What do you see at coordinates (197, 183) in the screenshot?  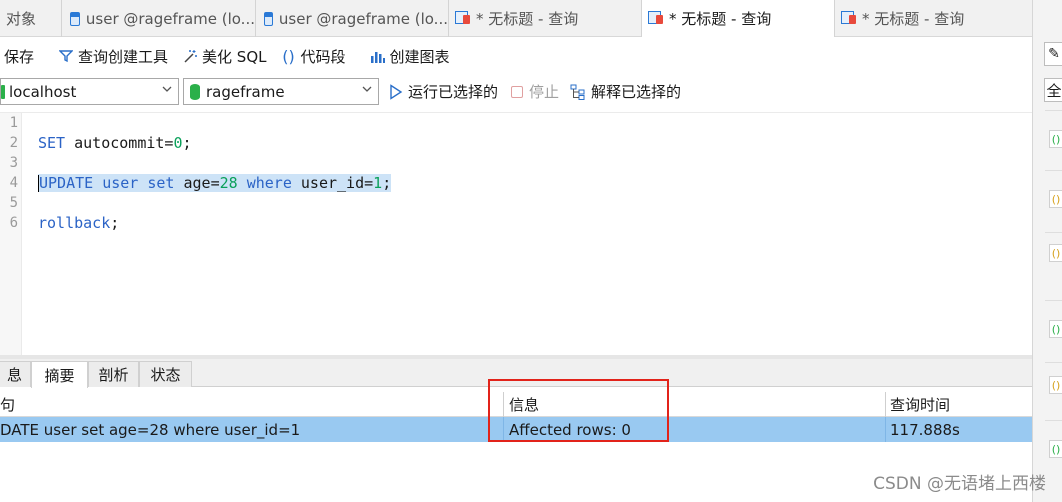 I see `sql-text: age=` at bounding box center [197, 183].